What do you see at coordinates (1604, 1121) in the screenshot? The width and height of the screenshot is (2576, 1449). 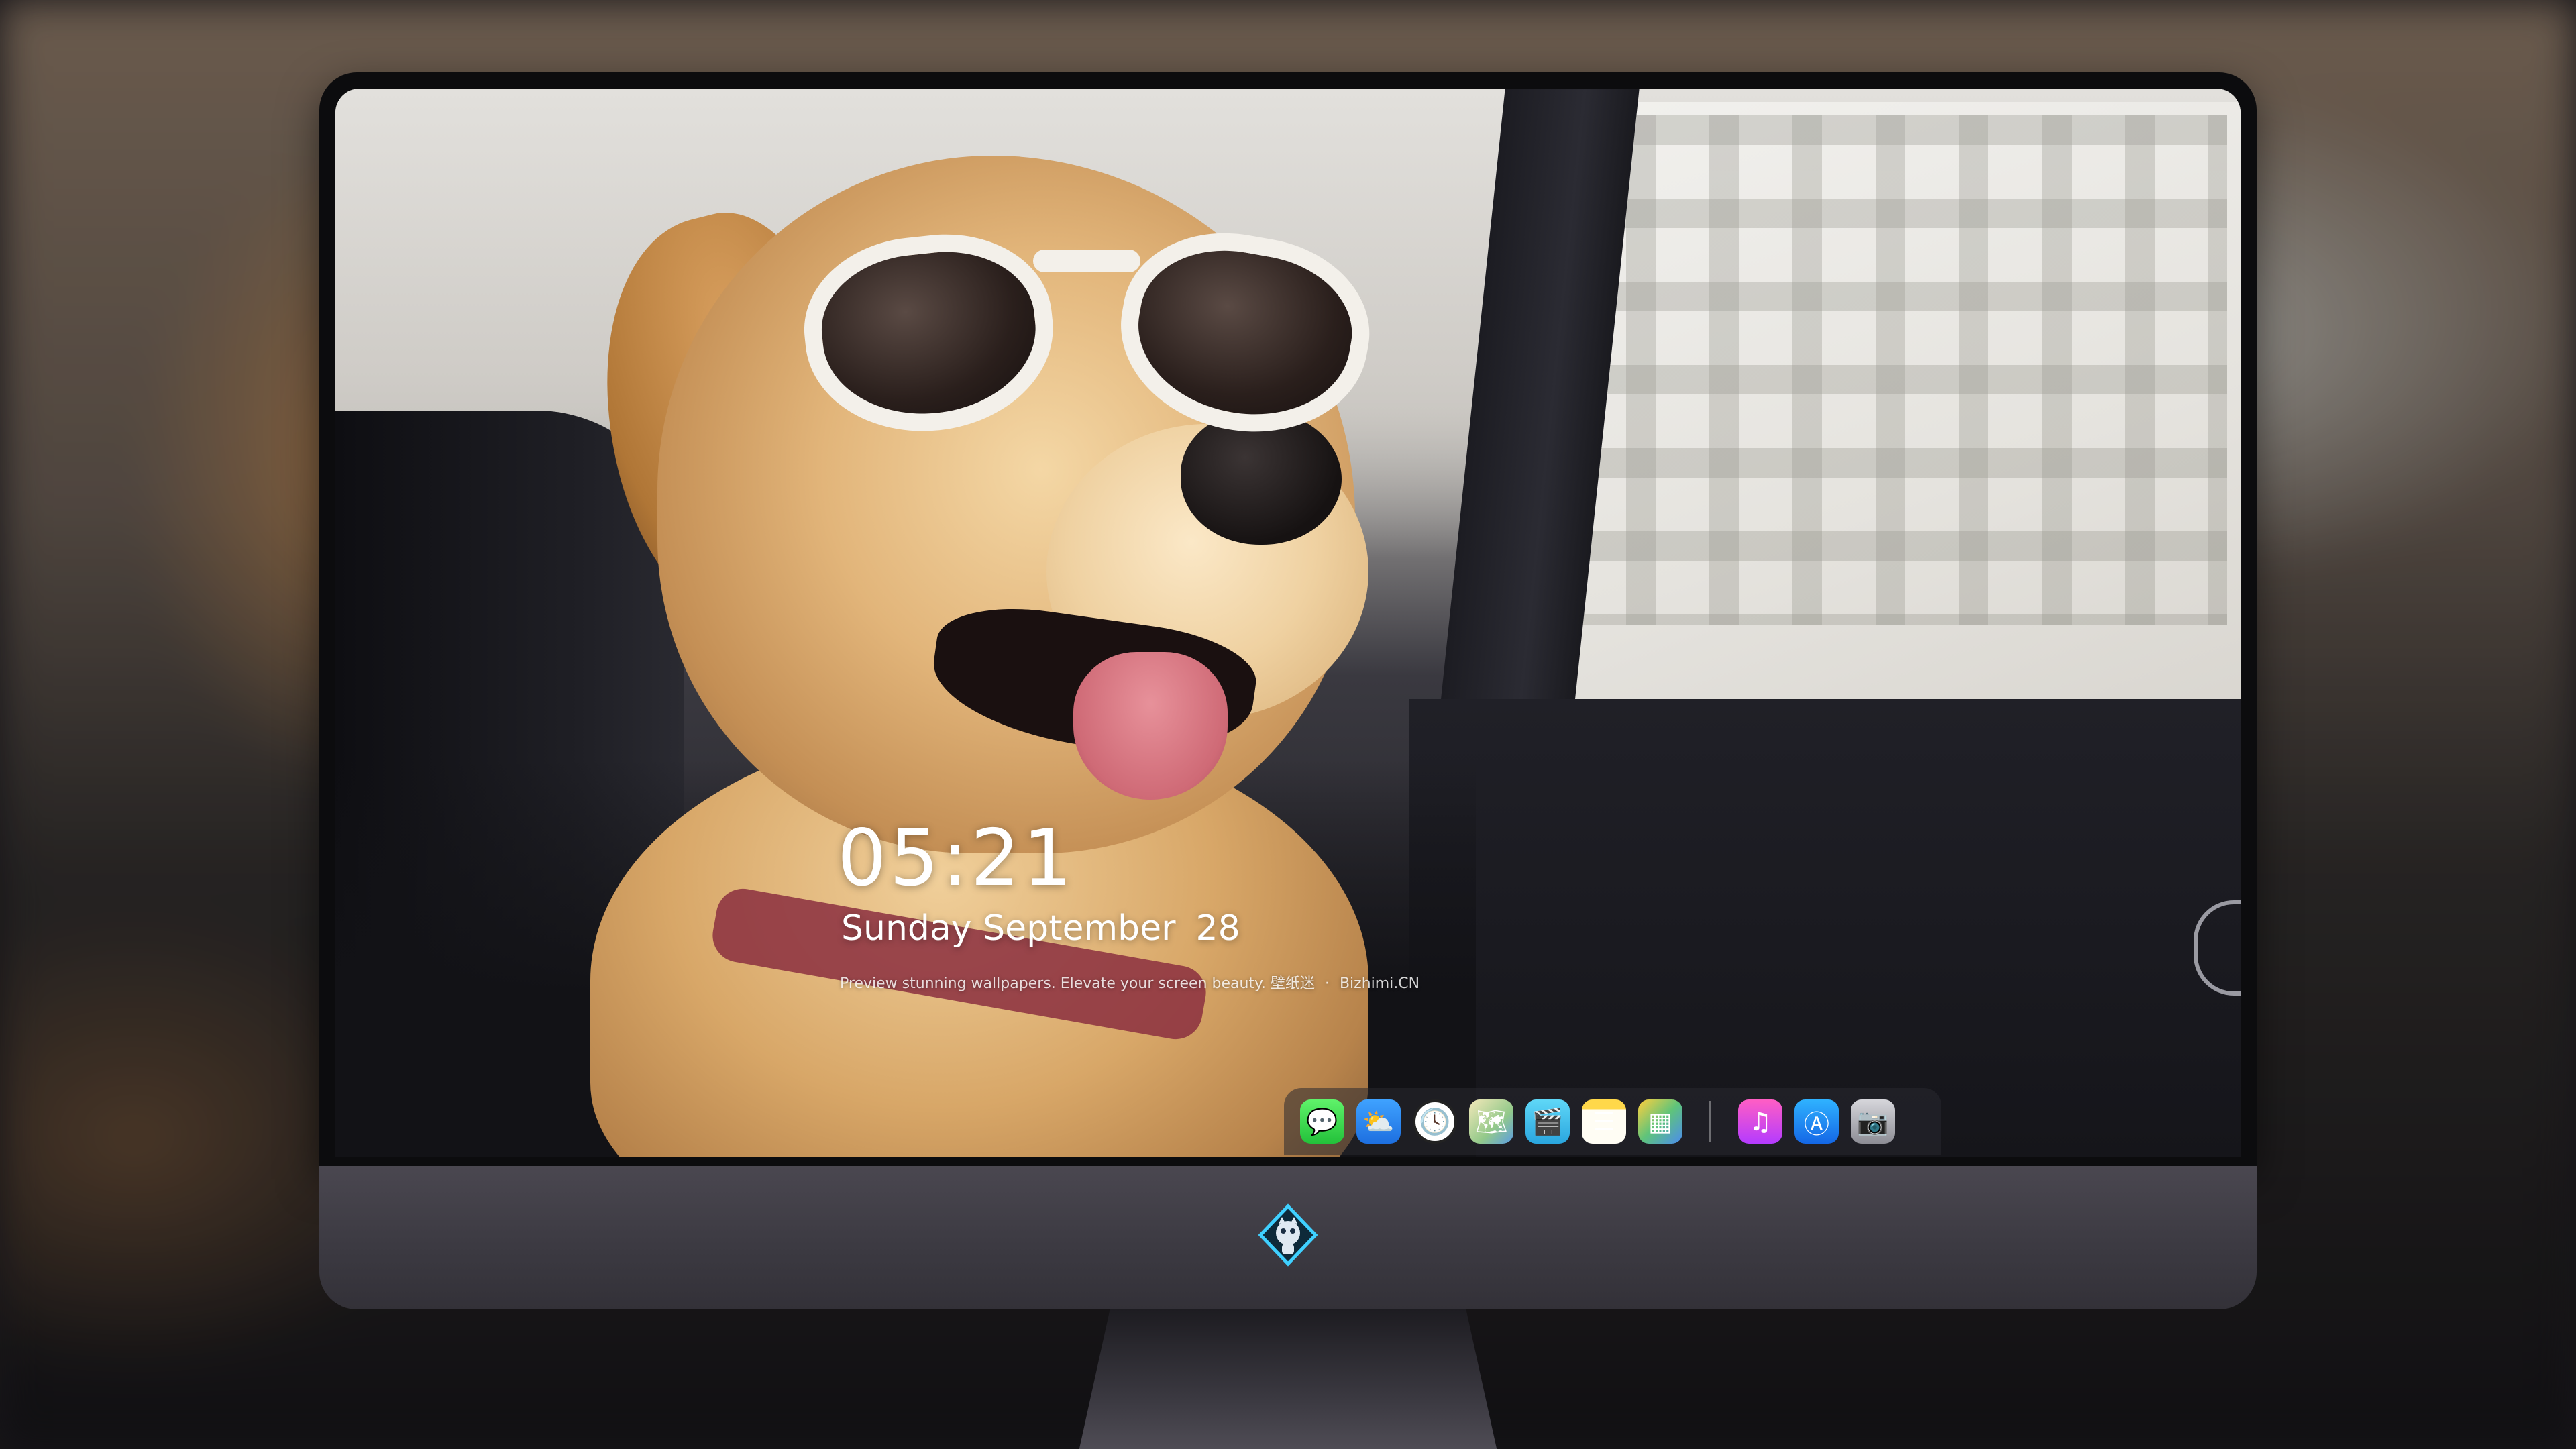 I see `notes-icon: ☰` at bounding box center [1604, 1121].